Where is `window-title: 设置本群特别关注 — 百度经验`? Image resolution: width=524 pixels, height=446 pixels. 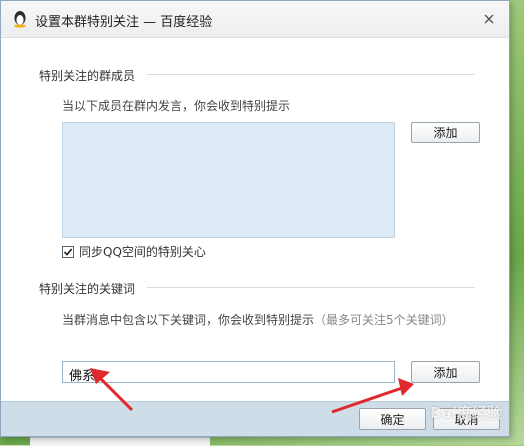
window-title: 设置本群特别关注 — 百度经验 is located at coordinates (124, 22).